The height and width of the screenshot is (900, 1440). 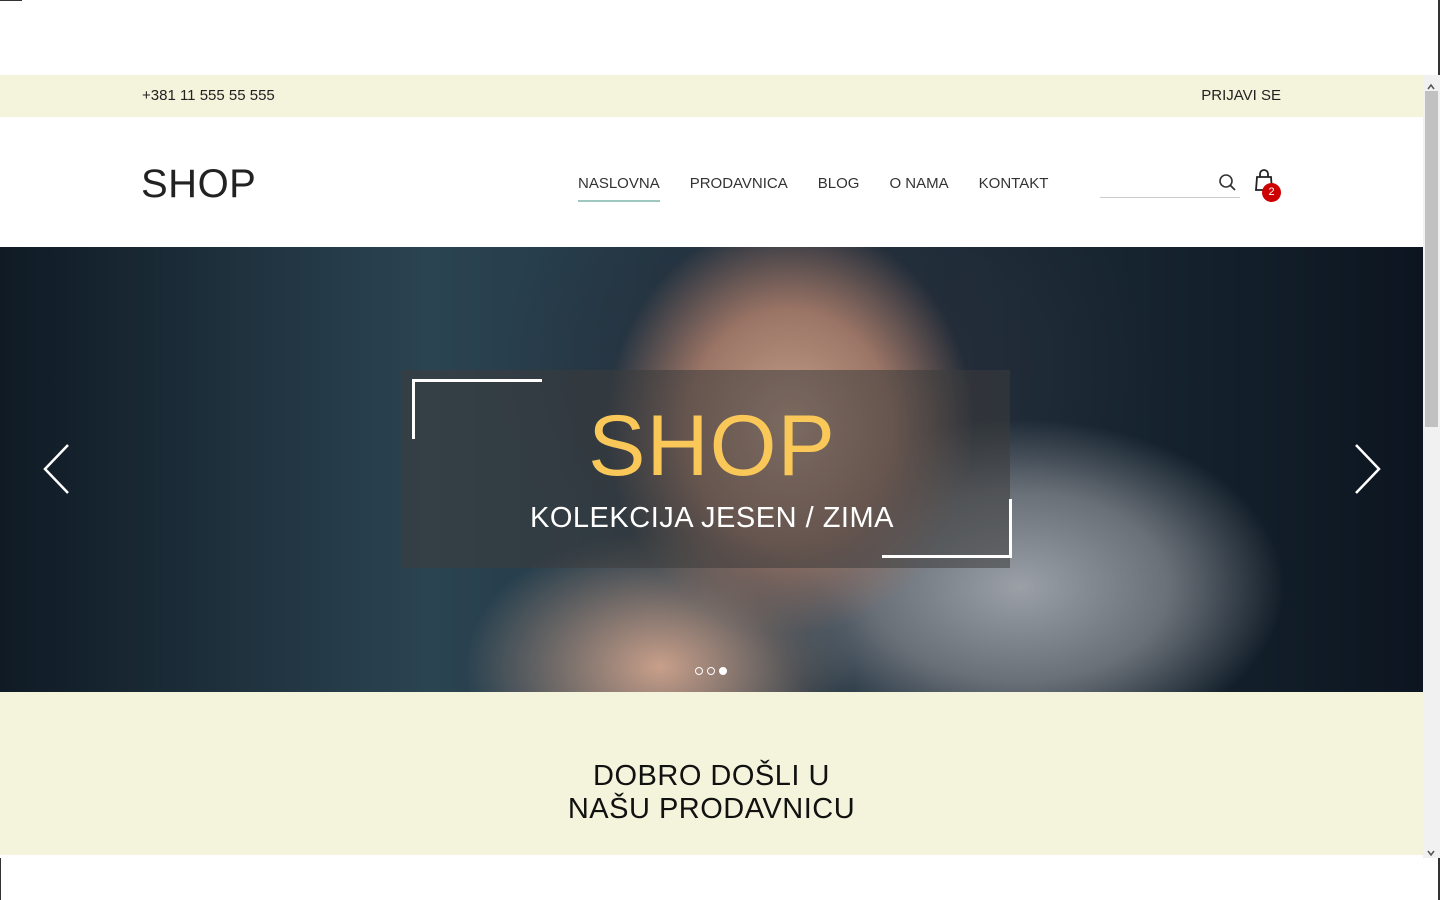 I want to click on nav-item-blog: BLOG, so click(x=839, y=188).